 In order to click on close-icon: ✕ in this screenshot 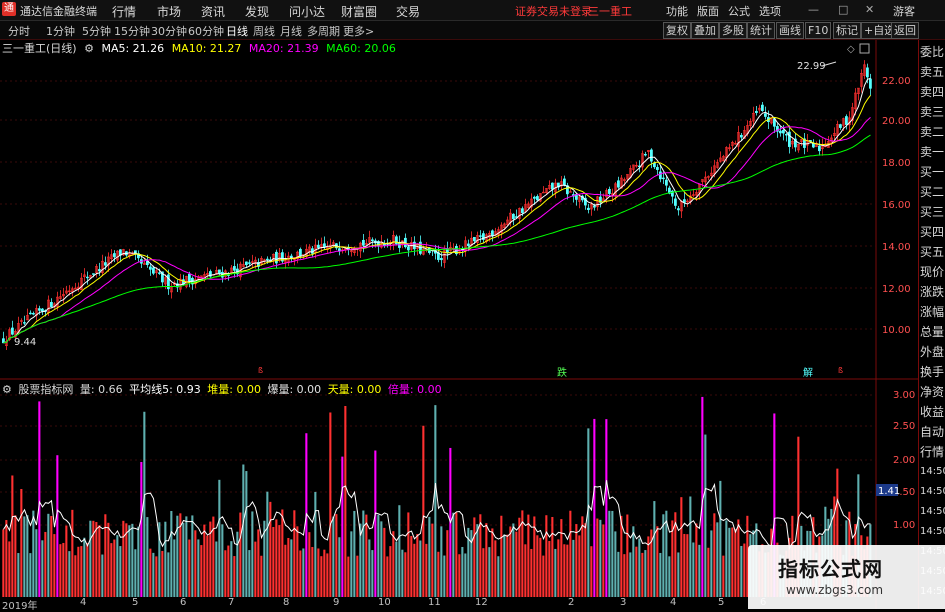, I will do `click(869, 9)`.